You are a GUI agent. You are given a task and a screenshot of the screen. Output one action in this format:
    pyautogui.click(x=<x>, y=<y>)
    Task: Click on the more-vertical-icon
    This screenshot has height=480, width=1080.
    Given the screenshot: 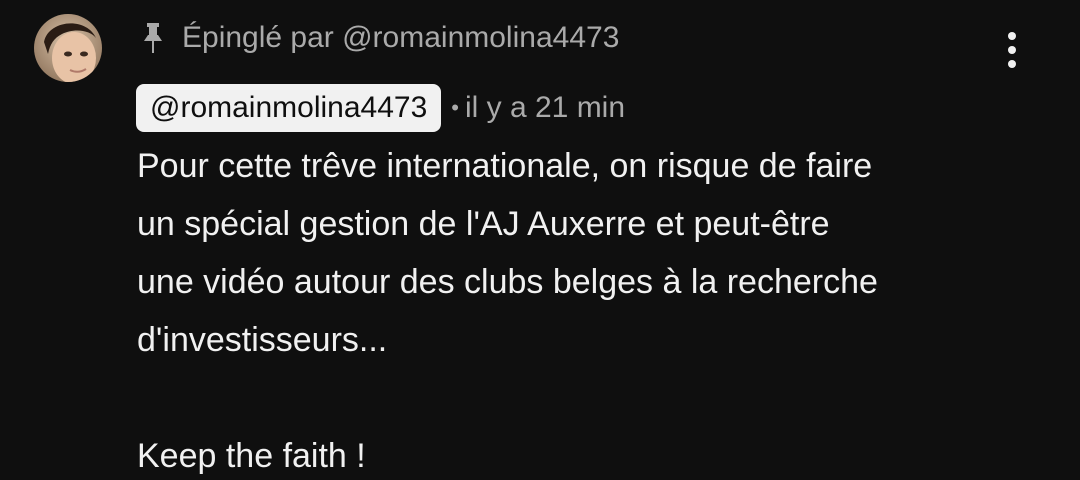 What is the action you would take?
    pyautogui.click(x=1012, y=50)
    